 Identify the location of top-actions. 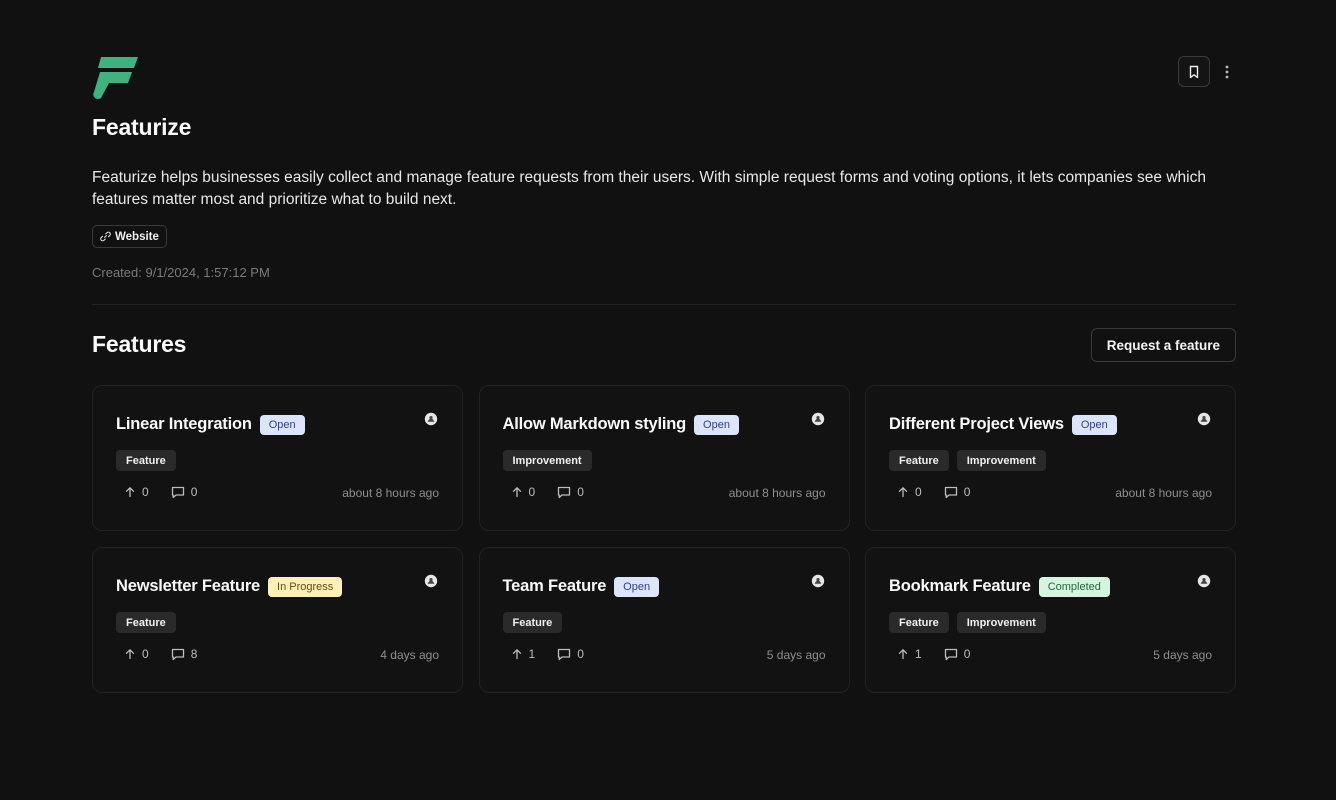
(1207, 71).